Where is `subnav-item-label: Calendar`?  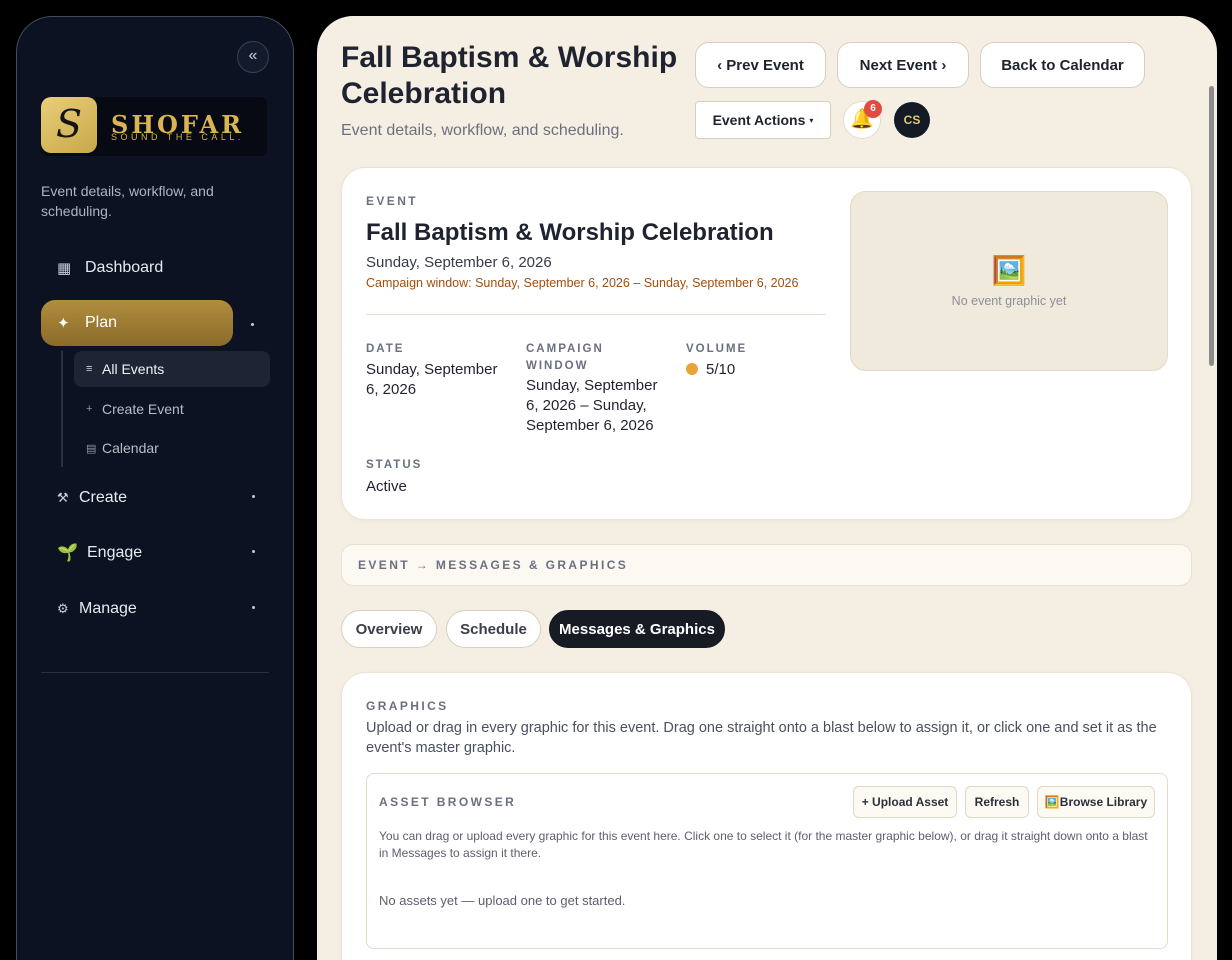 subnav-item-label: Calendar is located at coordinates (130, 448).